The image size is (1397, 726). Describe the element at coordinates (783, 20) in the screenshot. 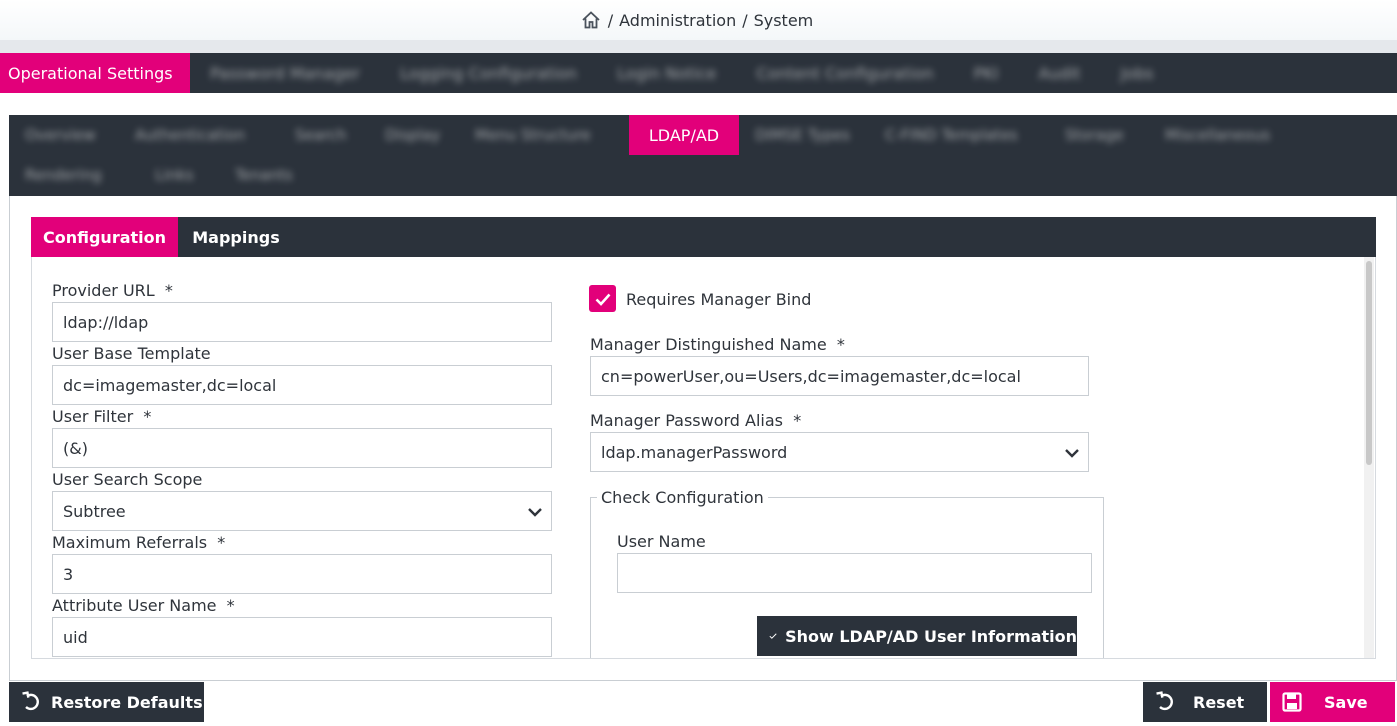

I see `breadcrumb-page: System` at that location.